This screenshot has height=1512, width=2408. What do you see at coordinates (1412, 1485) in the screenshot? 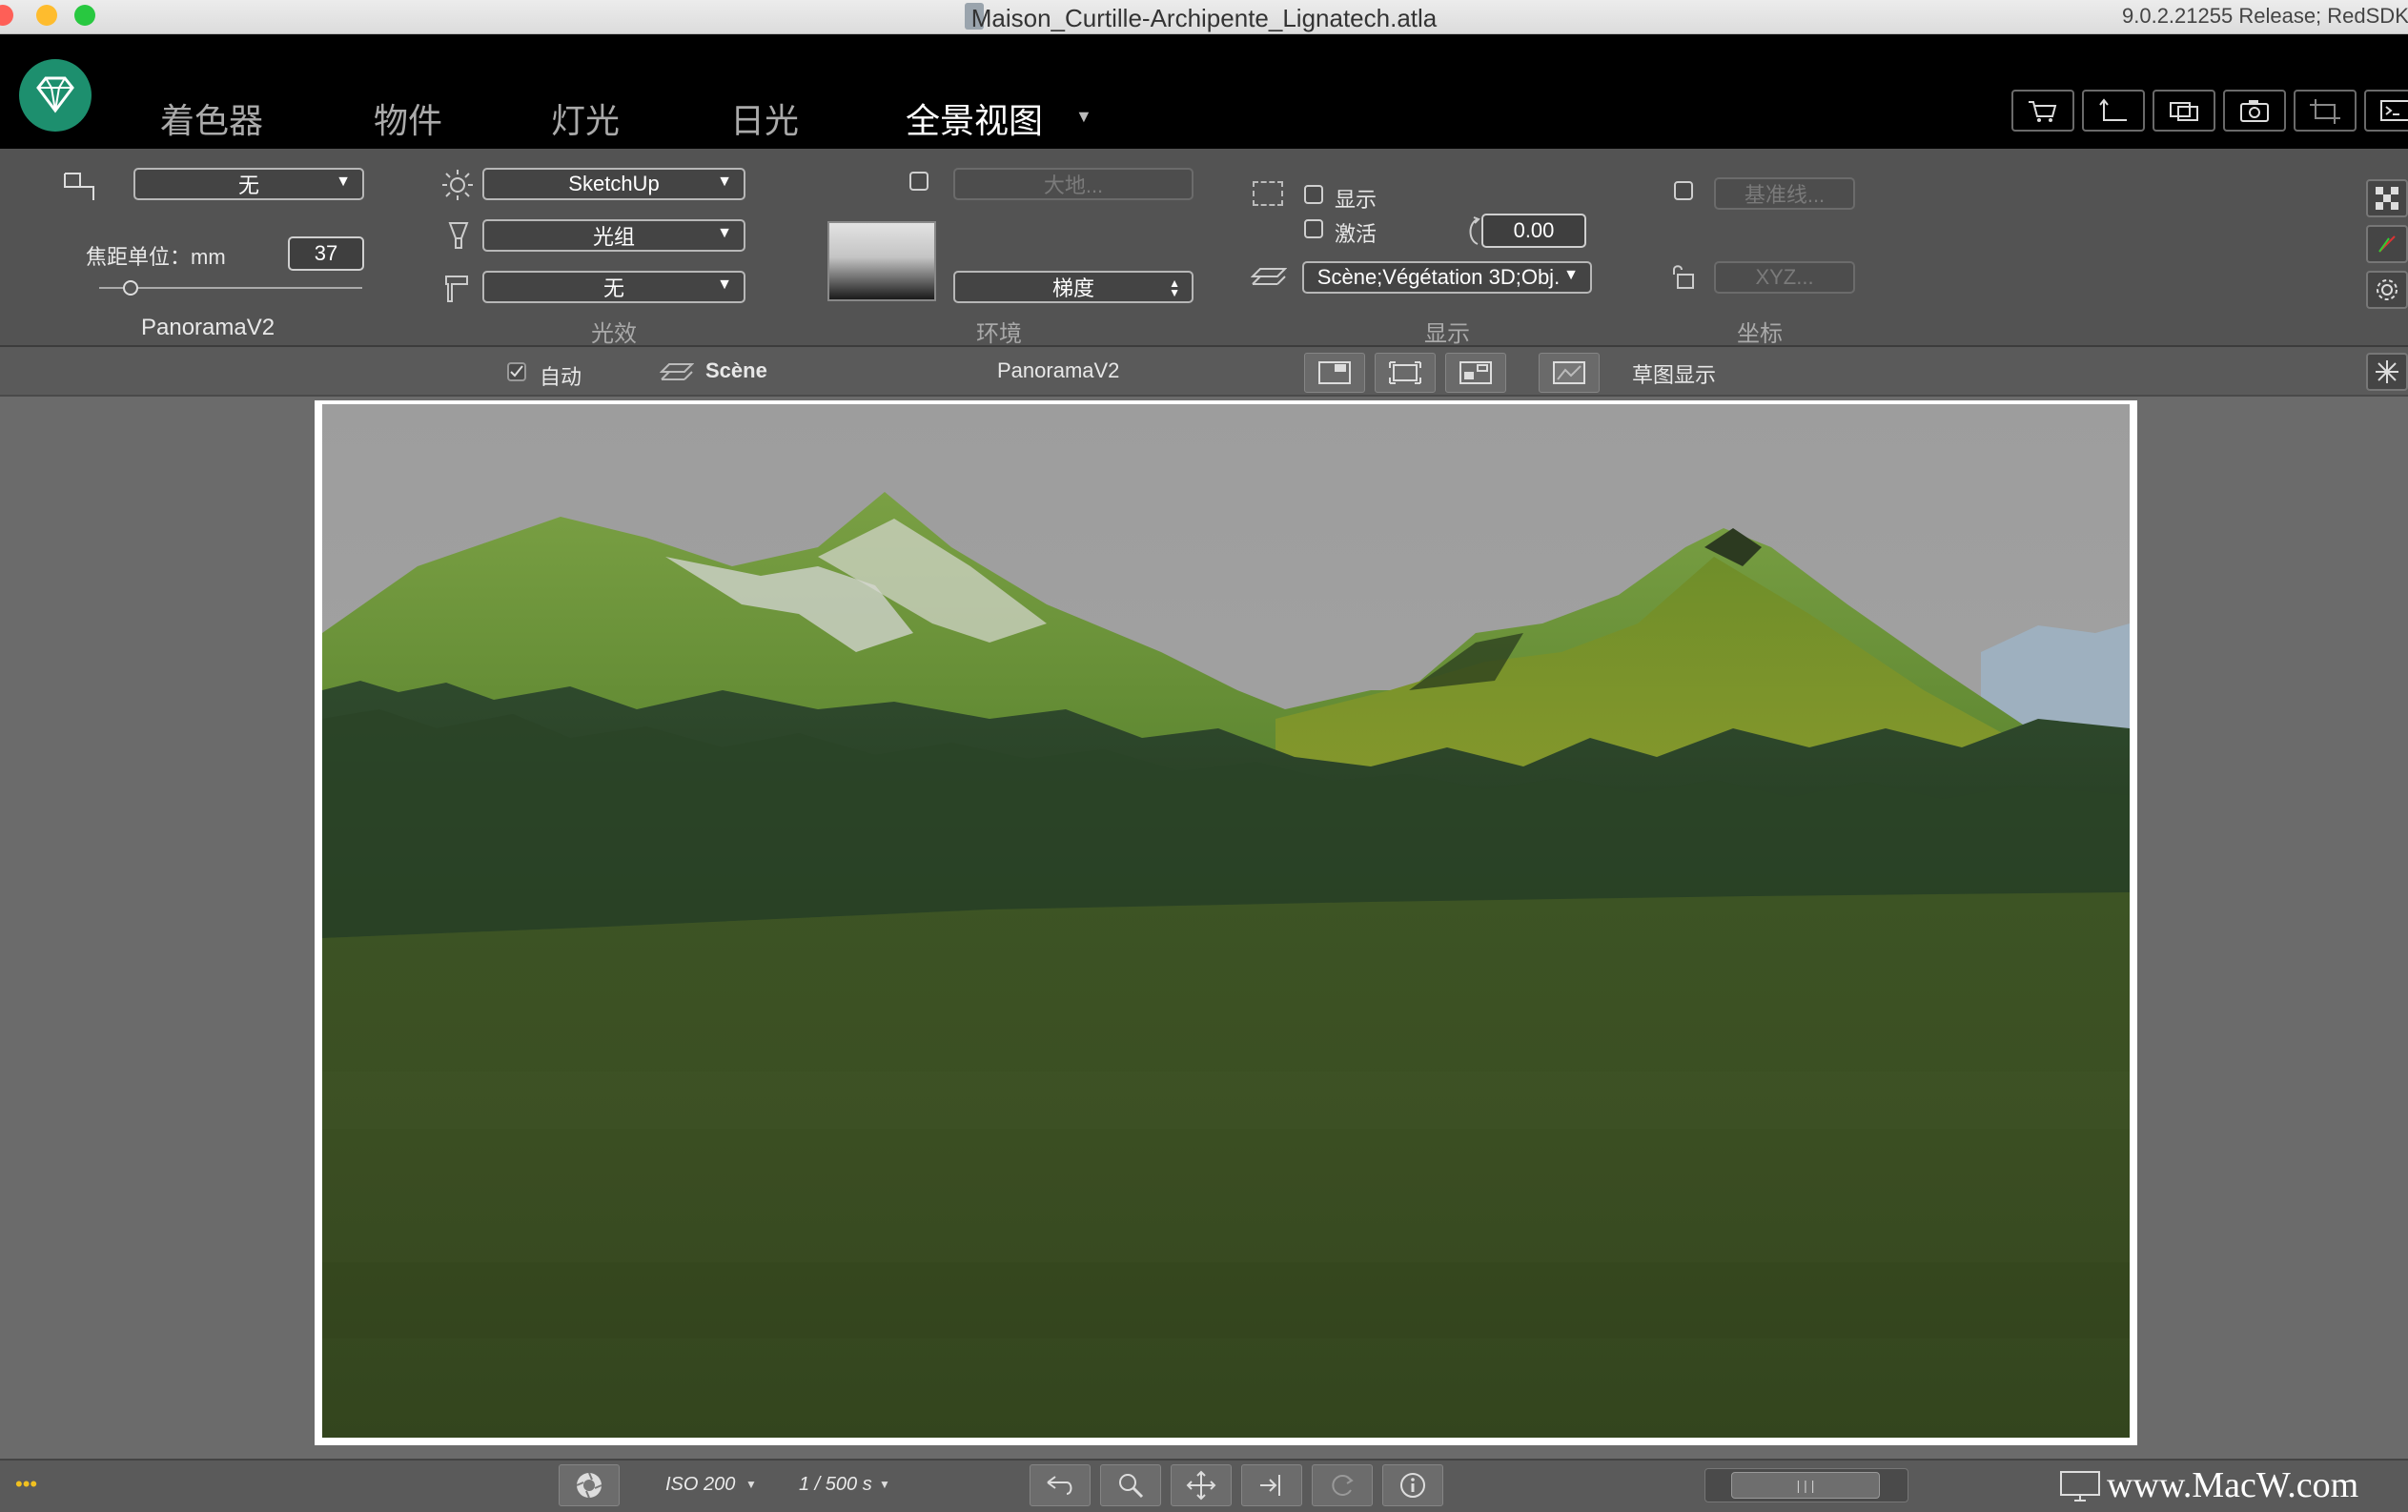
I see `info-icon` at bounding box center [1412, 1485].